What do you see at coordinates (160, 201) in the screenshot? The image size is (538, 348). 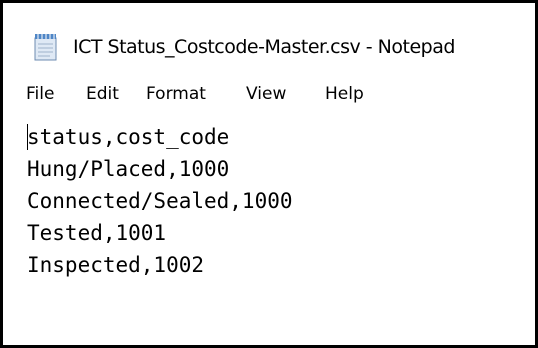 I see `text-line: Connected/Sealed,1000` at bounding box center [160, 201].